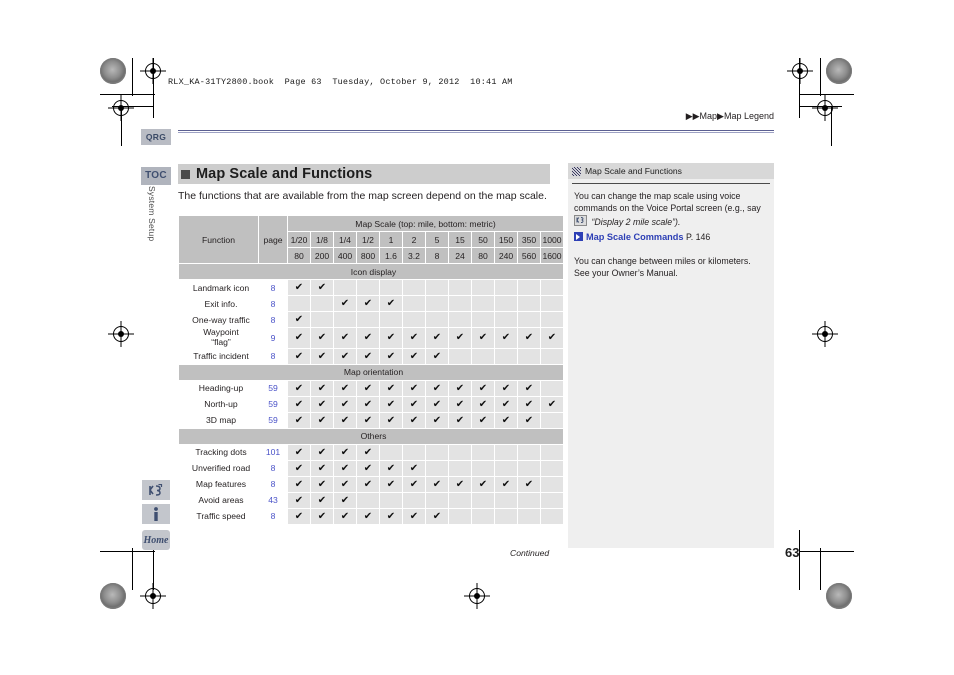  I want to click on row-page-reference: 9, so click(273, 338).